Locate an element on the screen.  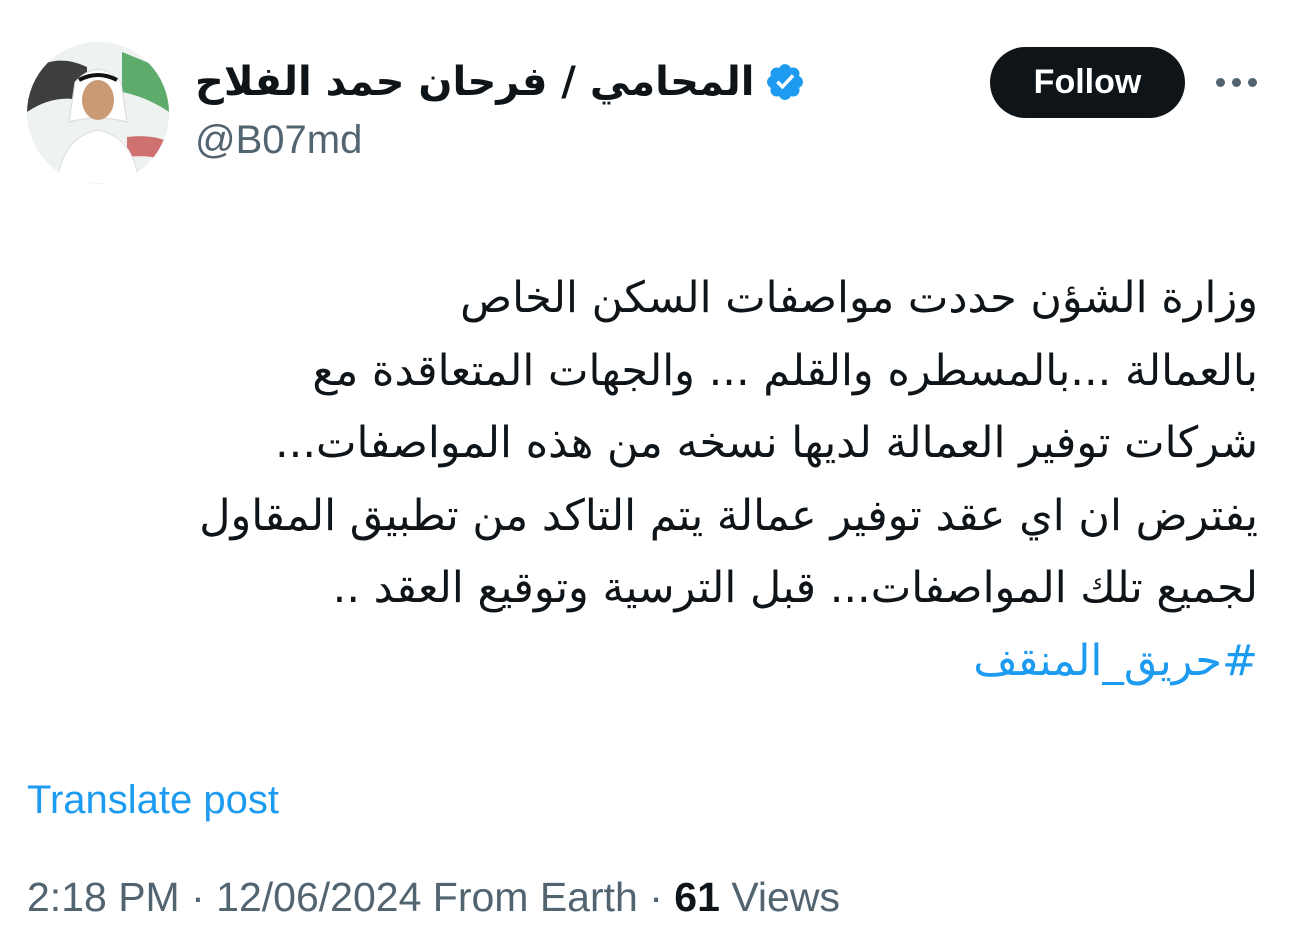
follow-button: Follow is located at coordinates (1087, 82).